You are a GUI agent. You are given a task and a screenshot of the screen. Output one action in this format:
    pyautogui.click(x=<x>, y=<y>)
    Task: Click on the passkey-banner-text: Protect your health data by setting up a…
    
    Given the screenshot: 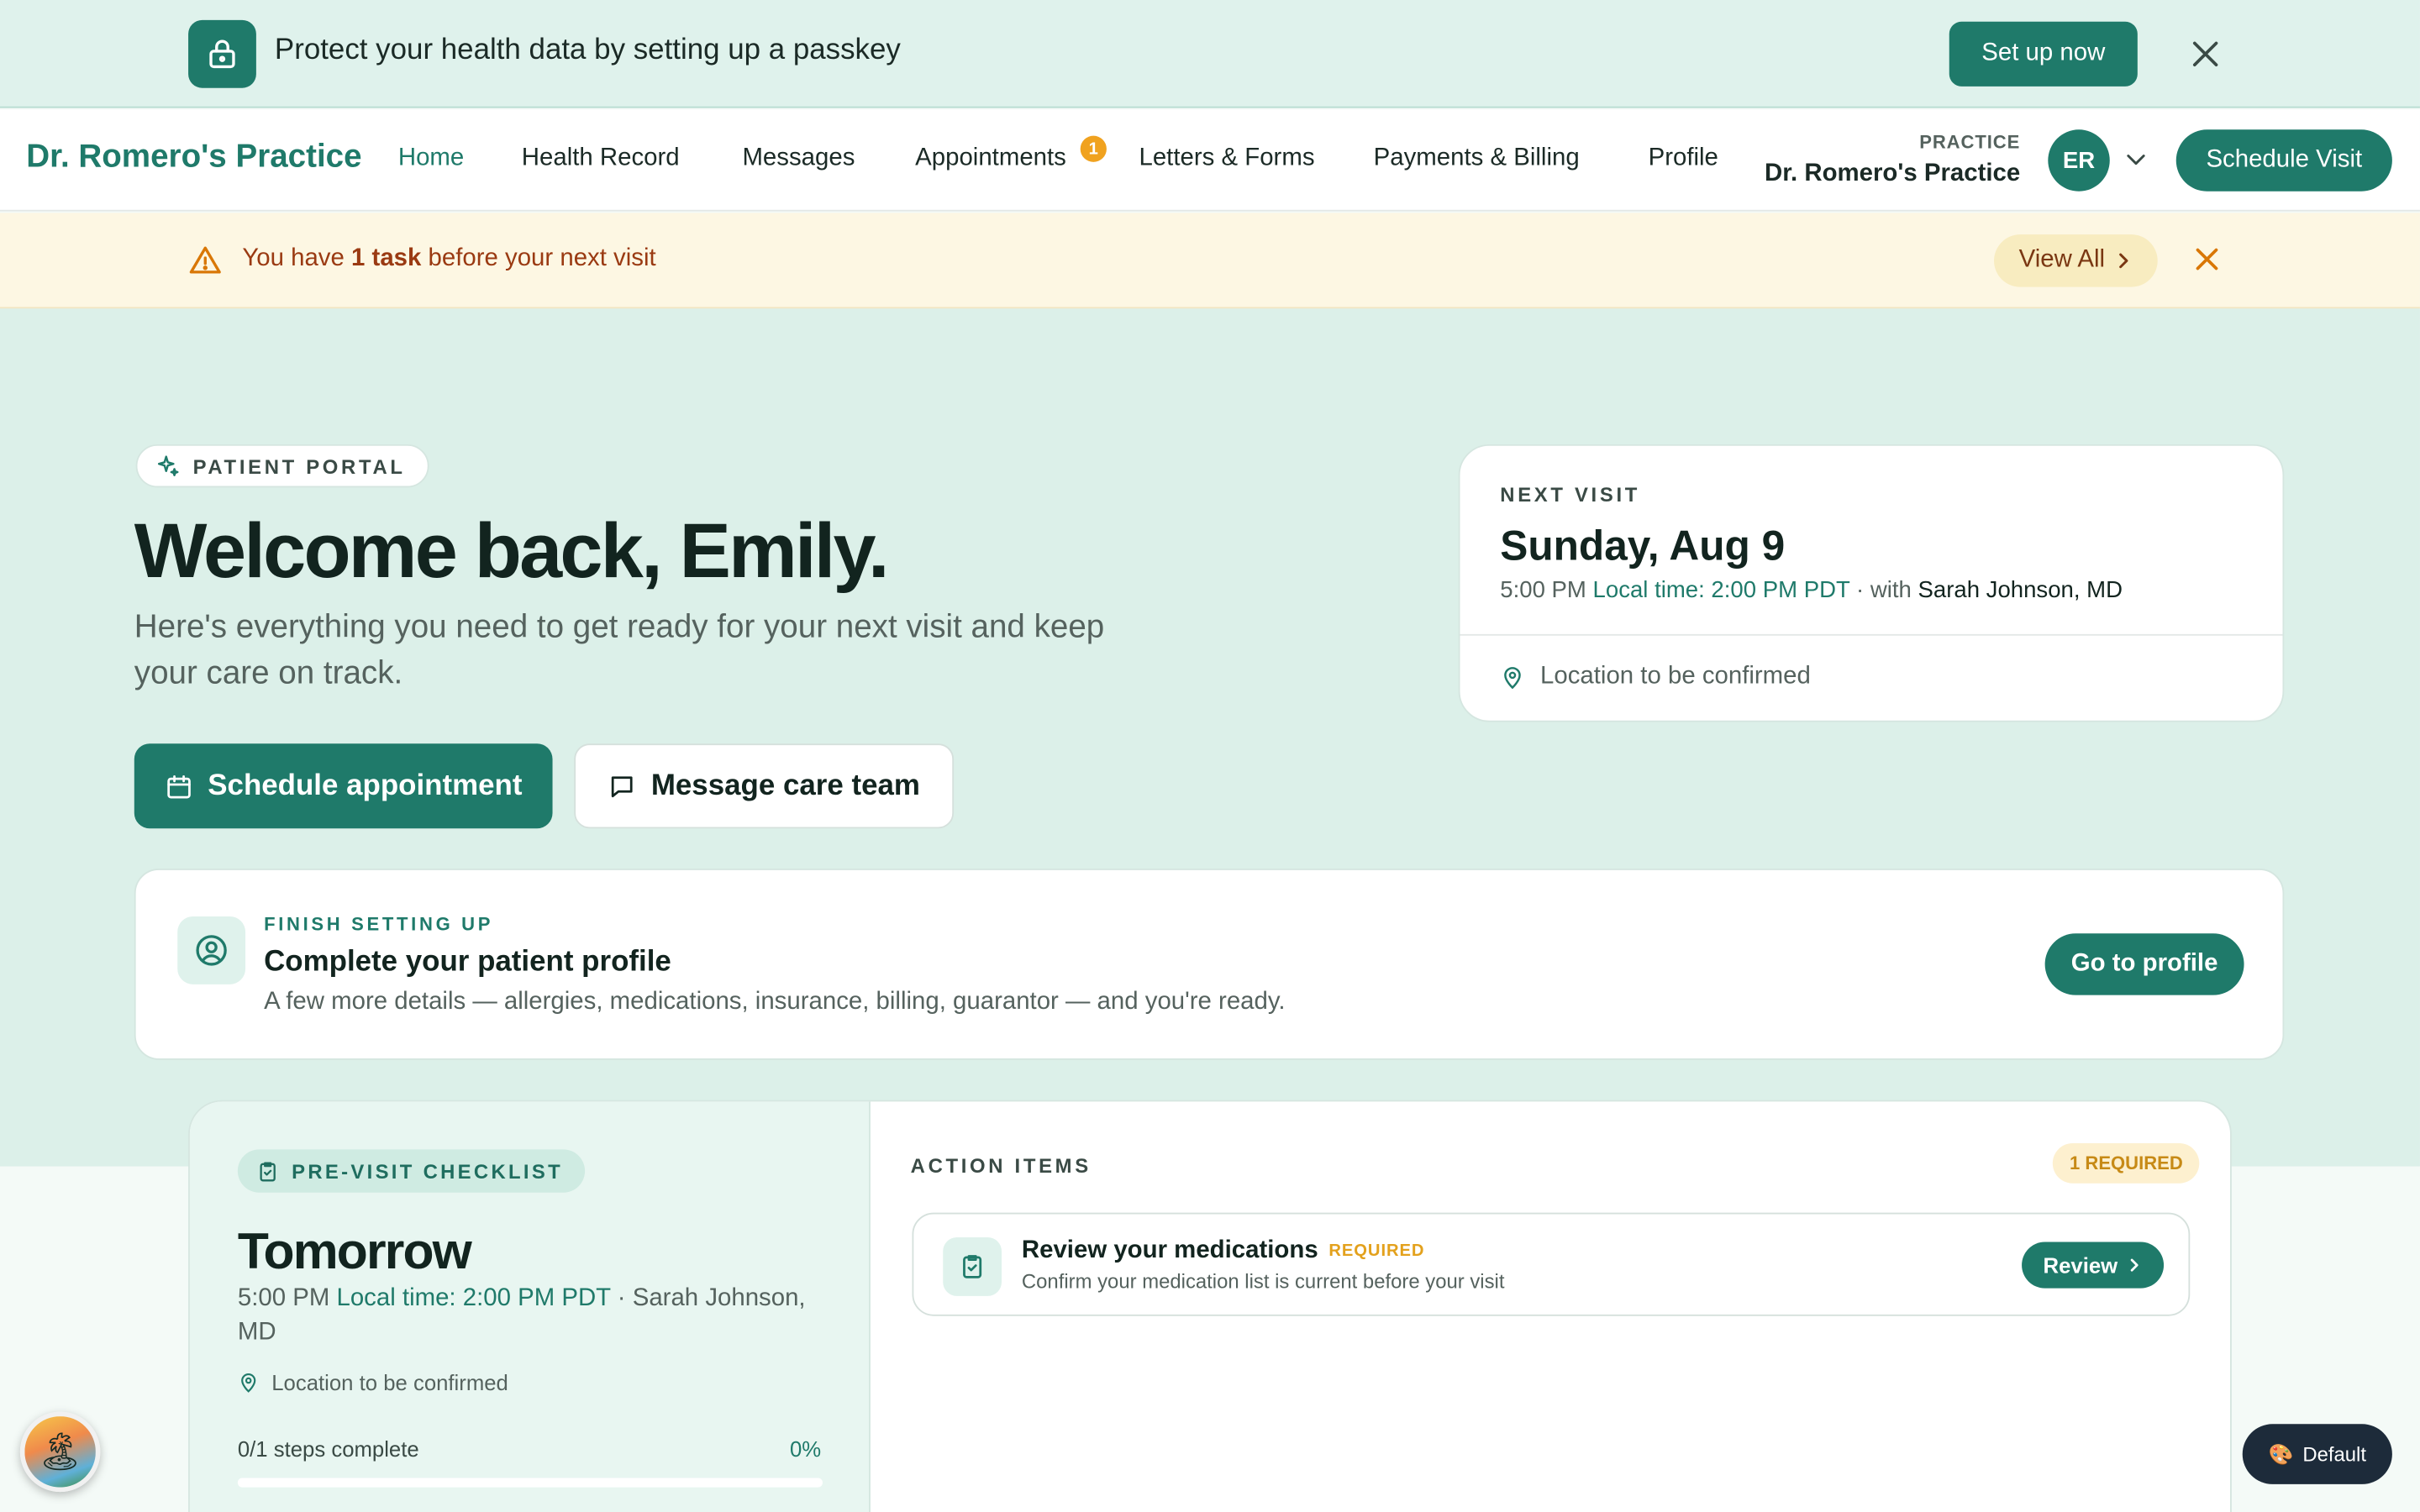 What is the action you would take?
    pyautogui.click(x=587, y=50)
    